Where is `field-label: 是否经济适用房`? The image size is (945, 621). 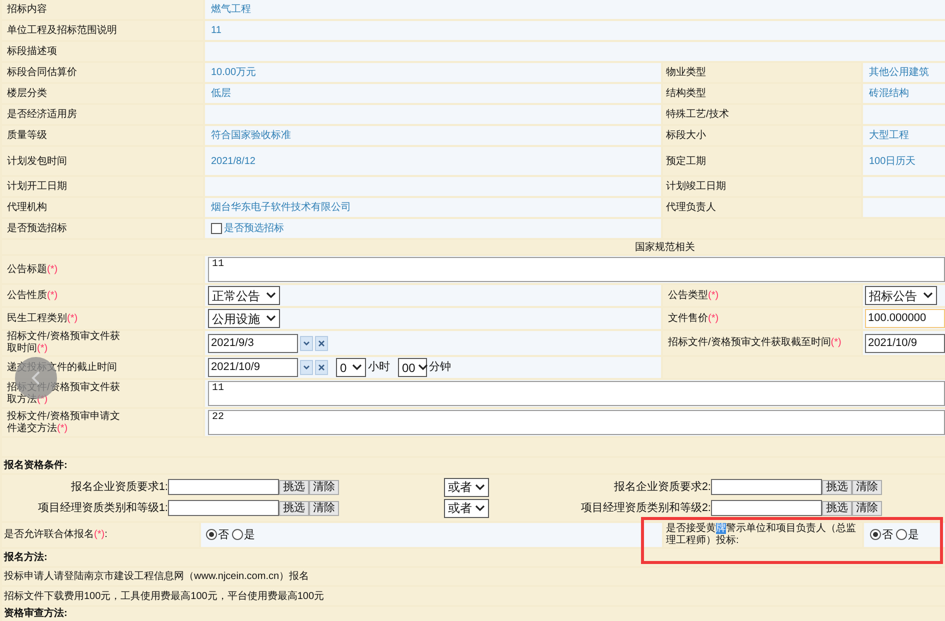 field-label: 是否经济适用房 is located at coordinates (102, 114).